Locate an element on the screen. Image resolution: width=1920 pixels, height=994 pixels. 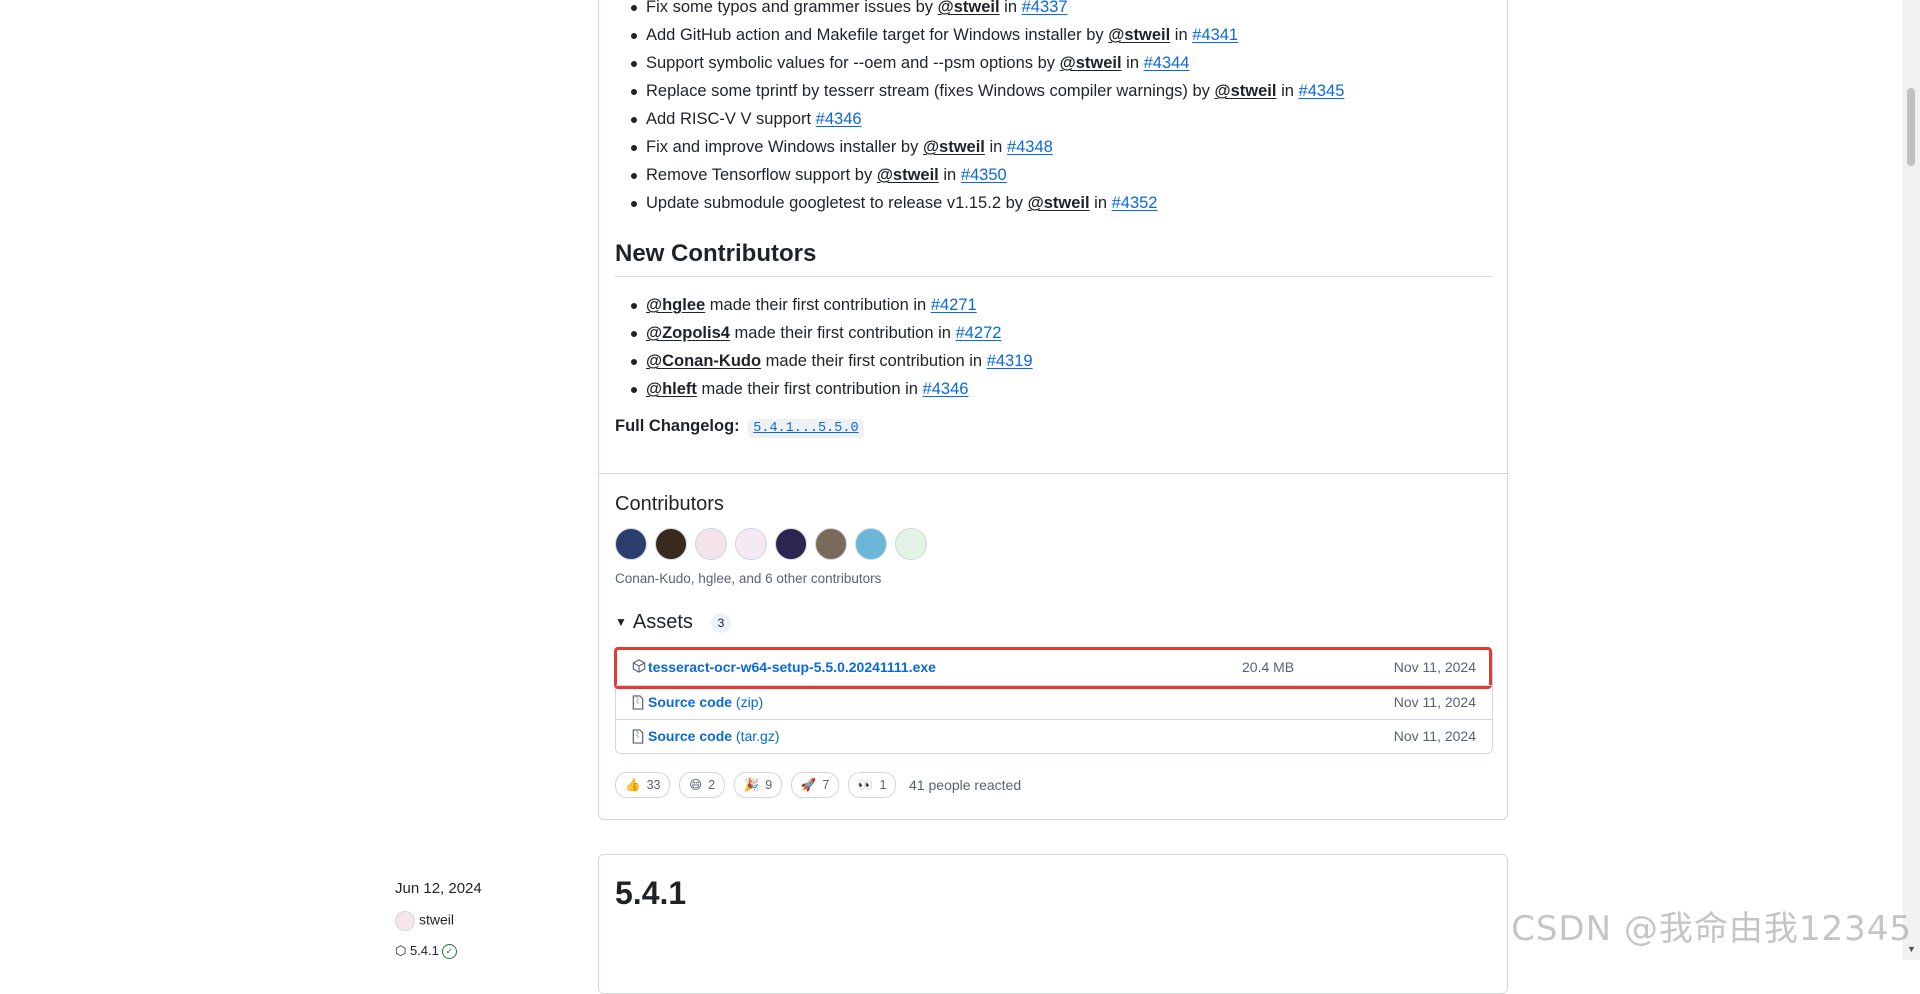
pr-link: #4352 is located at coordinates (1135, 203).